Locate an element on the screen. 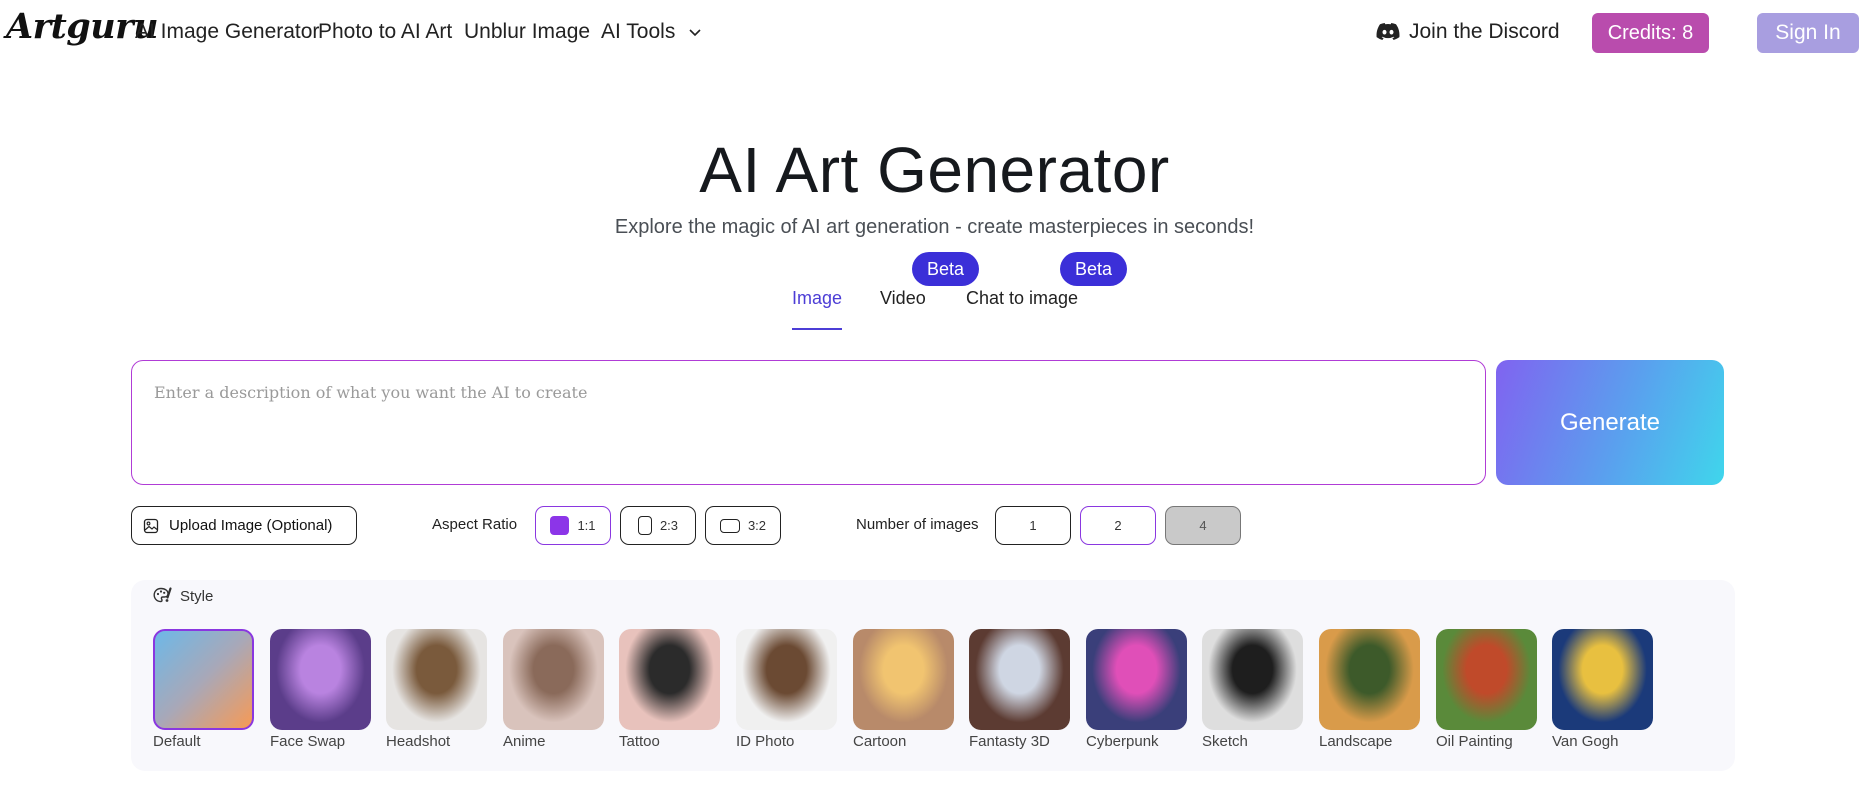 Image resolution: width=1869 pixels, height=806 pixels. video-beta-badge: Beta is located at coordinates (945, 269).